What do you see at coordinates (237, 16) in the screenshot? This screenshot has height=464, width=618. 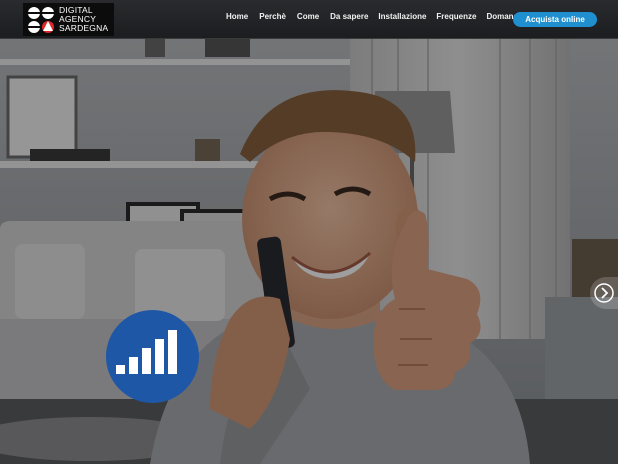 I see `nav-home: Home` at bounding box center [237, 16].